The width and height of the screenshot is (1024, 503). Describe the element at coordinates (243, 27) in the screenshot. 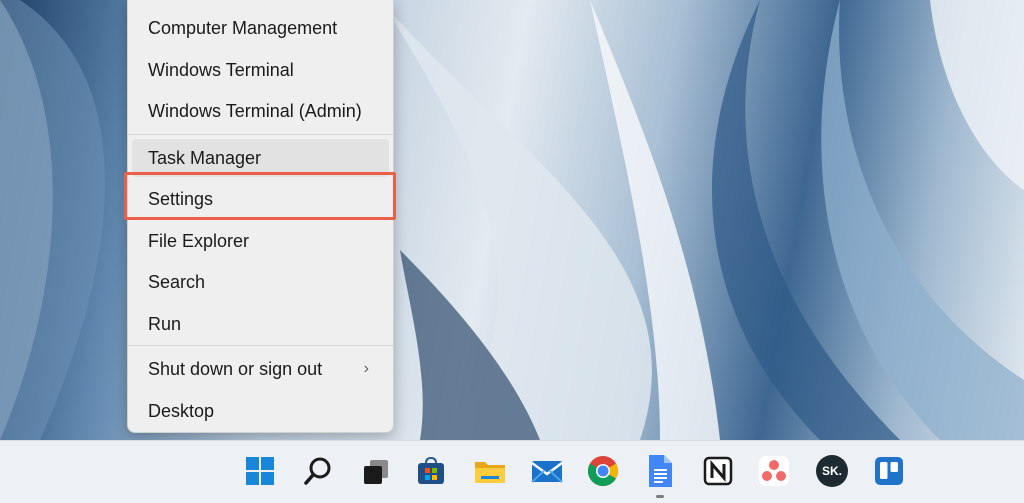

I see `menu-item-label: Computer Management` at that location.